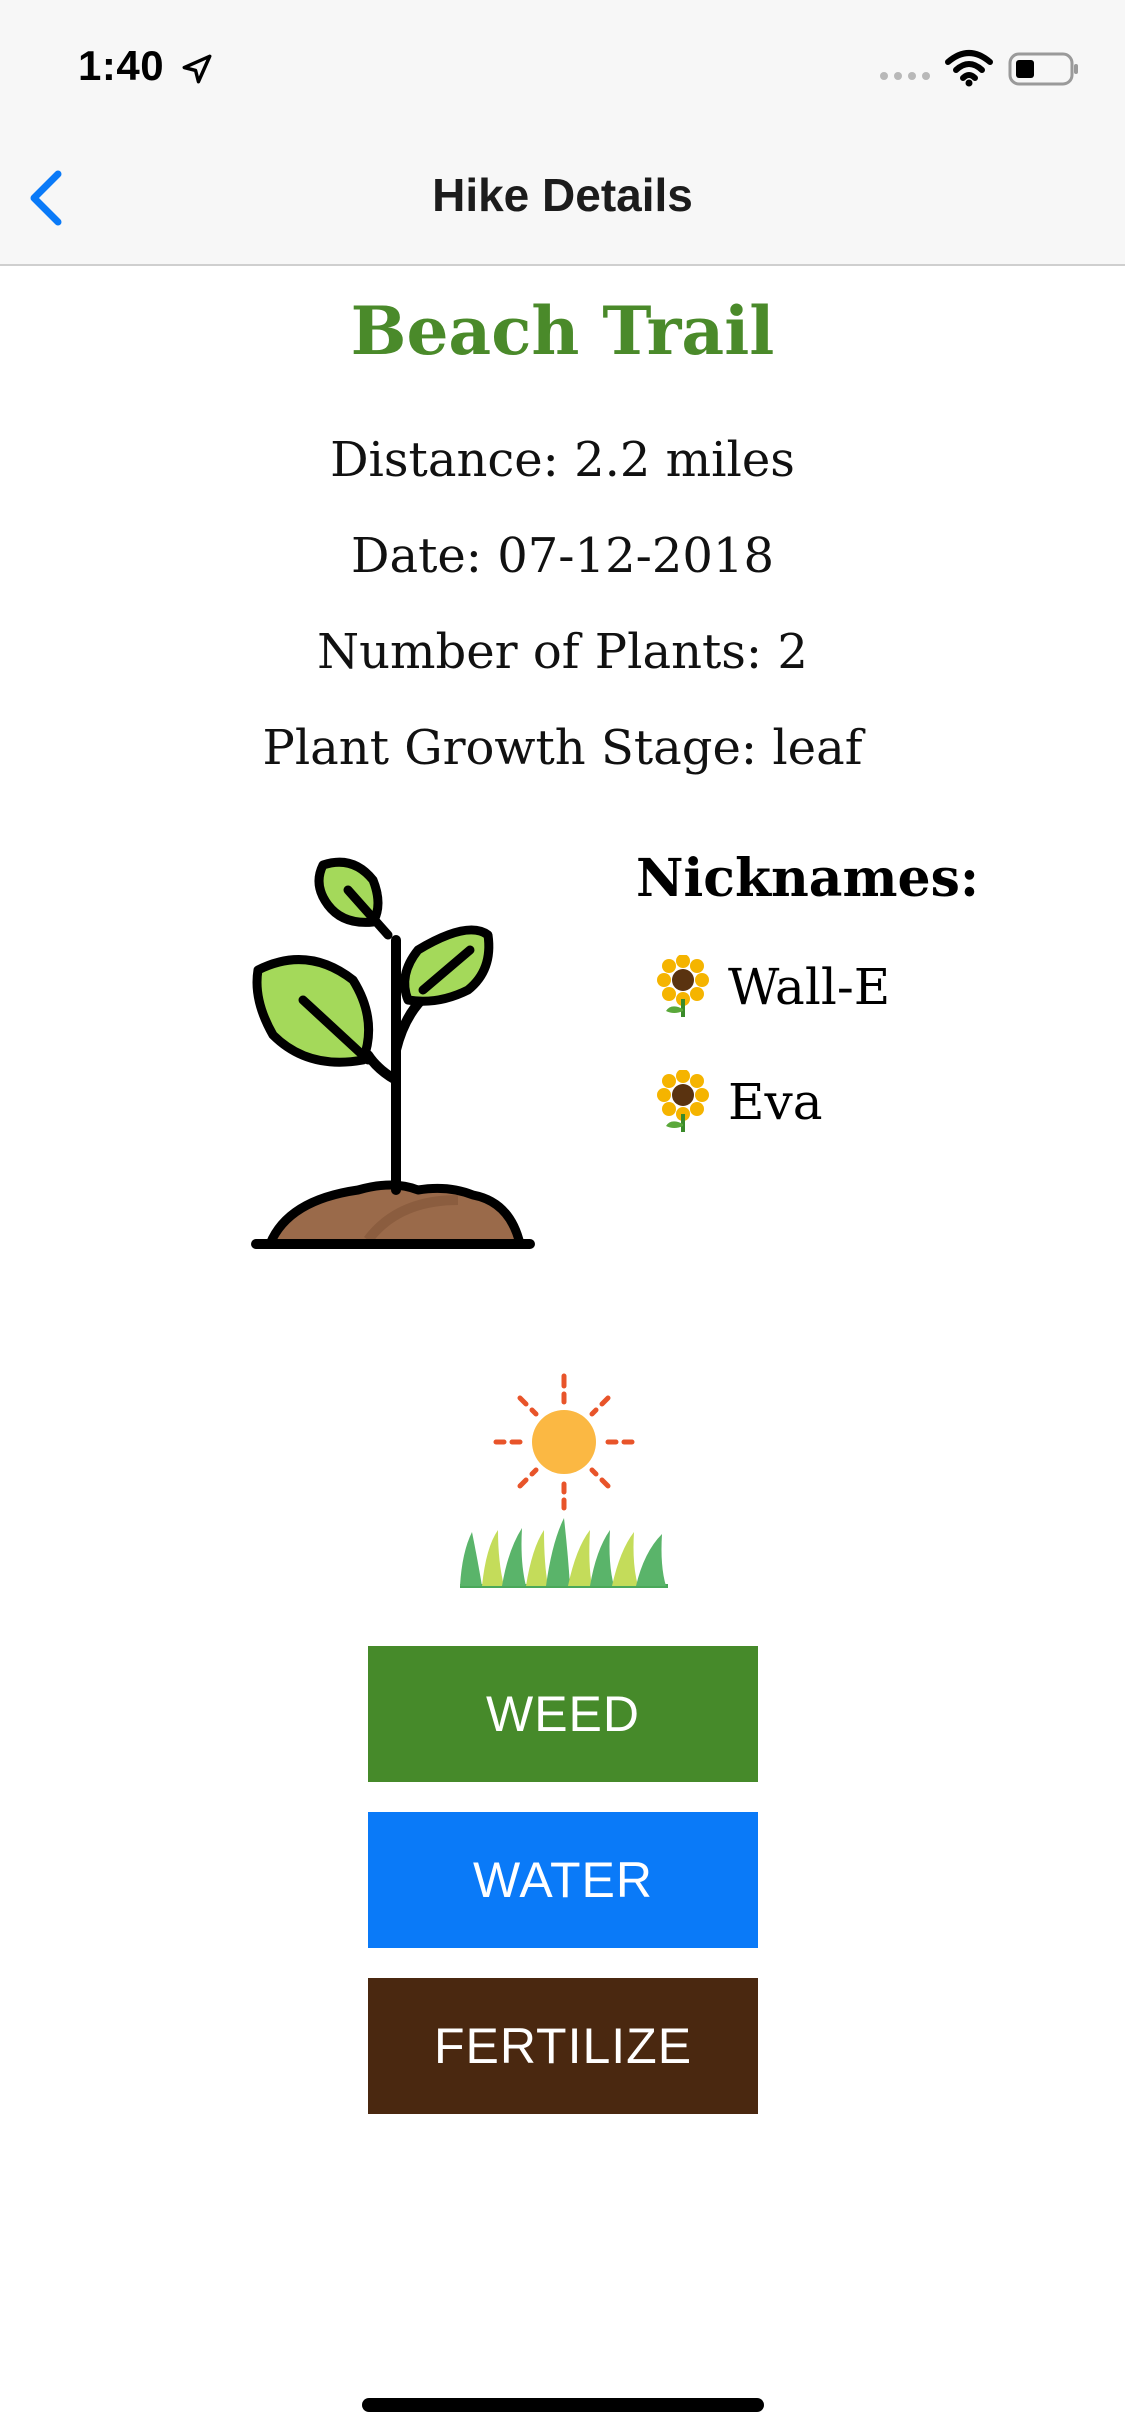  I want to click on growth-stage-text: Plant Growth Stage: leaf, so click(562, 748).